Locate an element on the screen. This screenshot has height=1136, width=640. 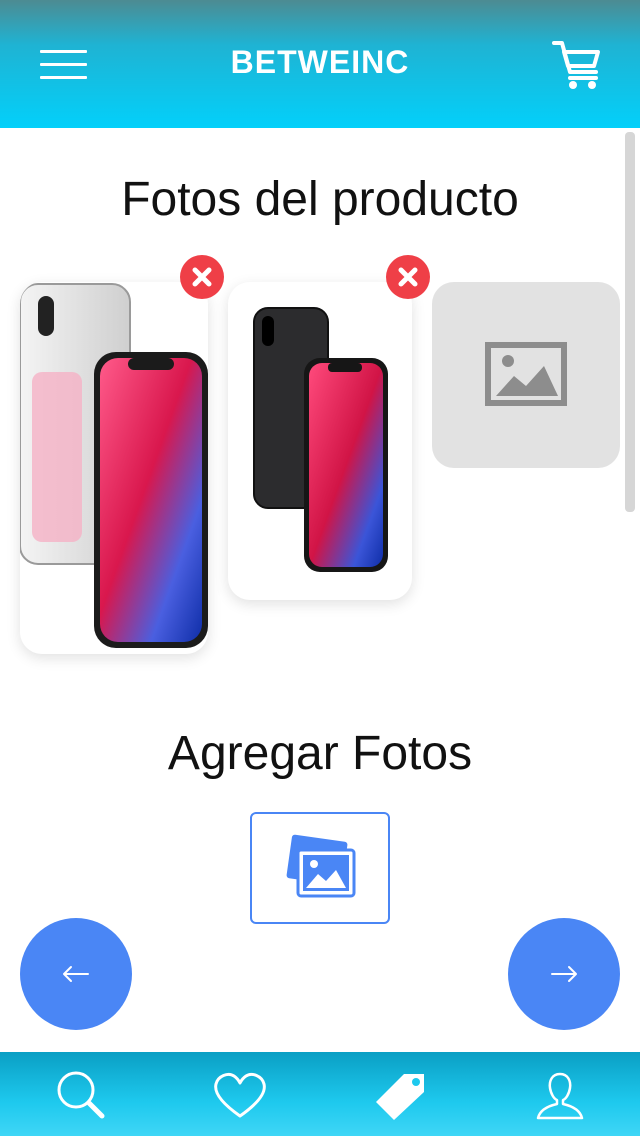
app-header: BETWEINC is located at coordinates (320, 64).